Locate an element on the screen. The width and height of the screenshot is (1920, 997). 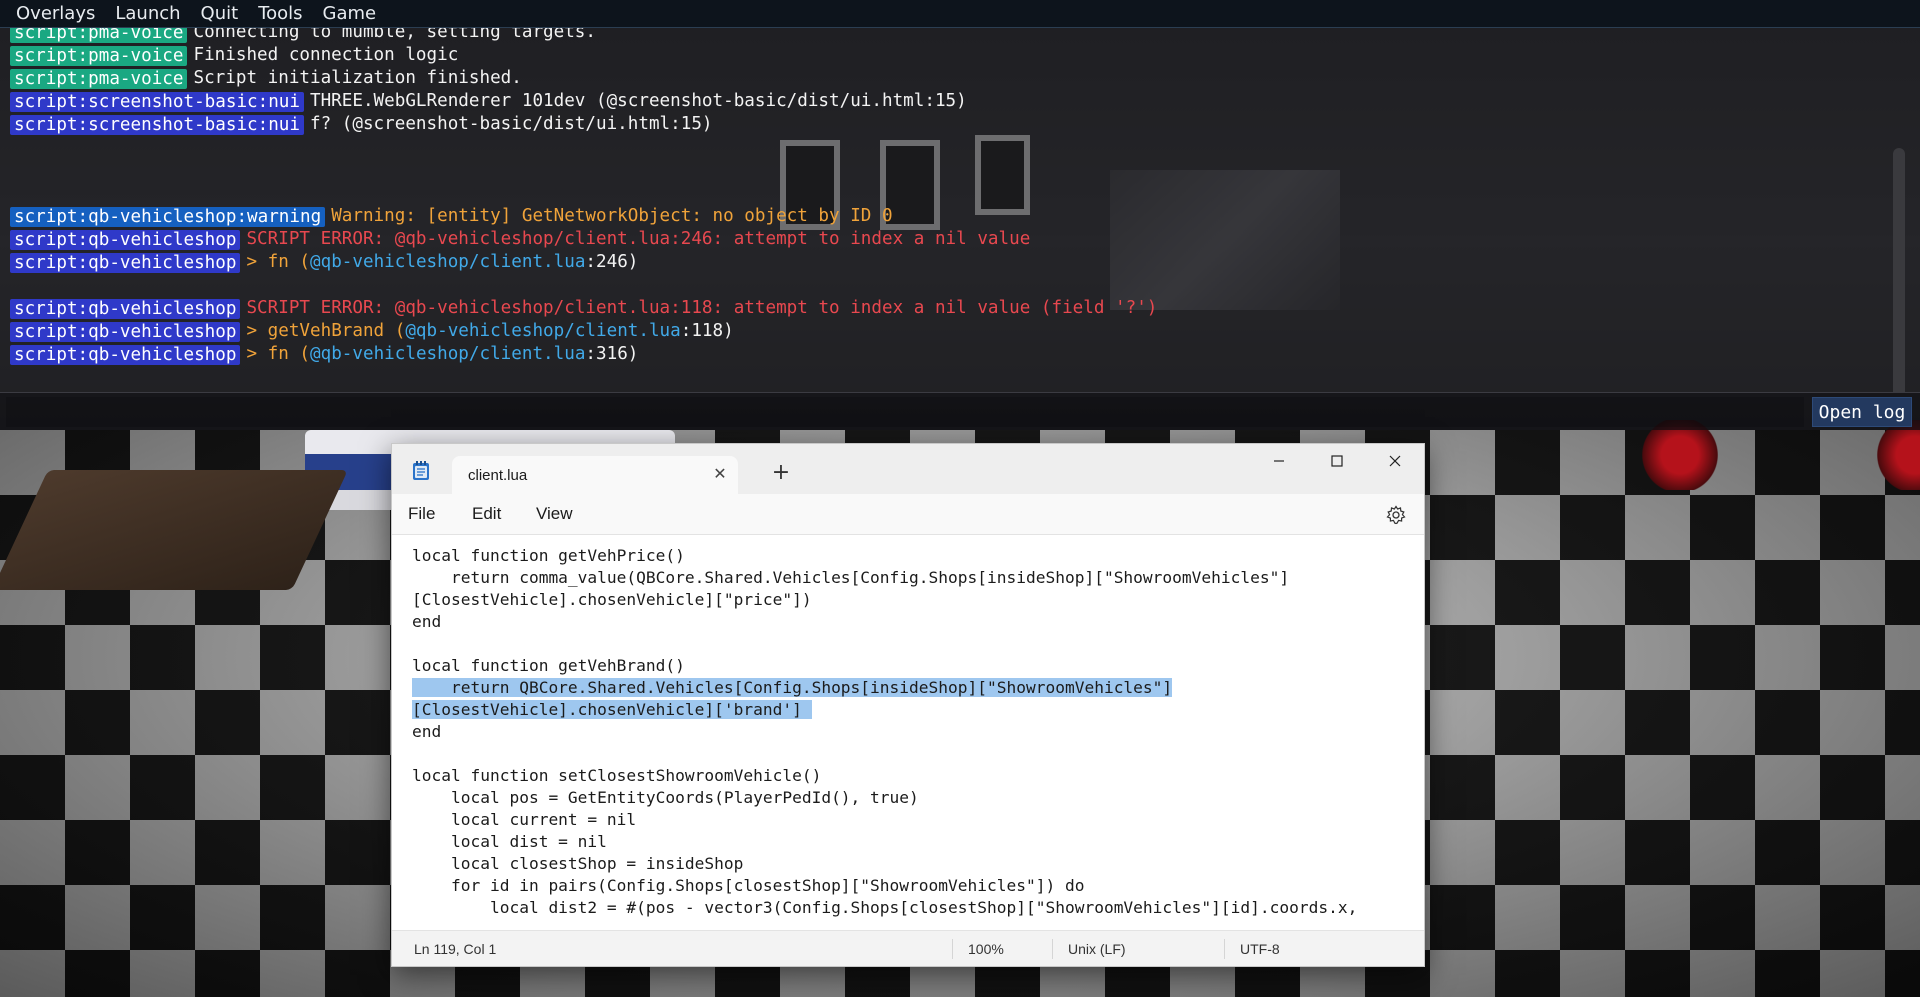
code-text: local function getVehBrand() is located at coordinates (548, 665).